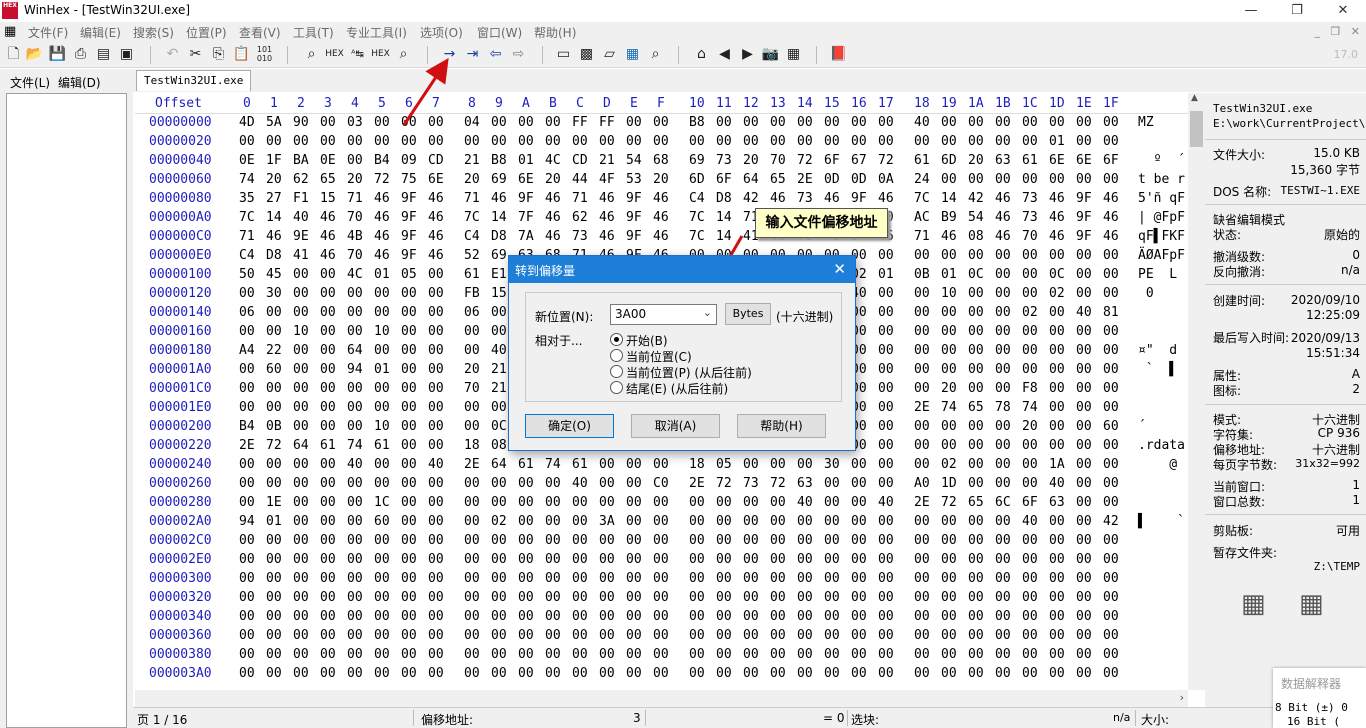 The height and width of the screenshot is (728, 1366). What do you see at coordinates (334, 54) in the screenshot?
I see `find-hex-icon: HEX` at bounding box center [334, 54].